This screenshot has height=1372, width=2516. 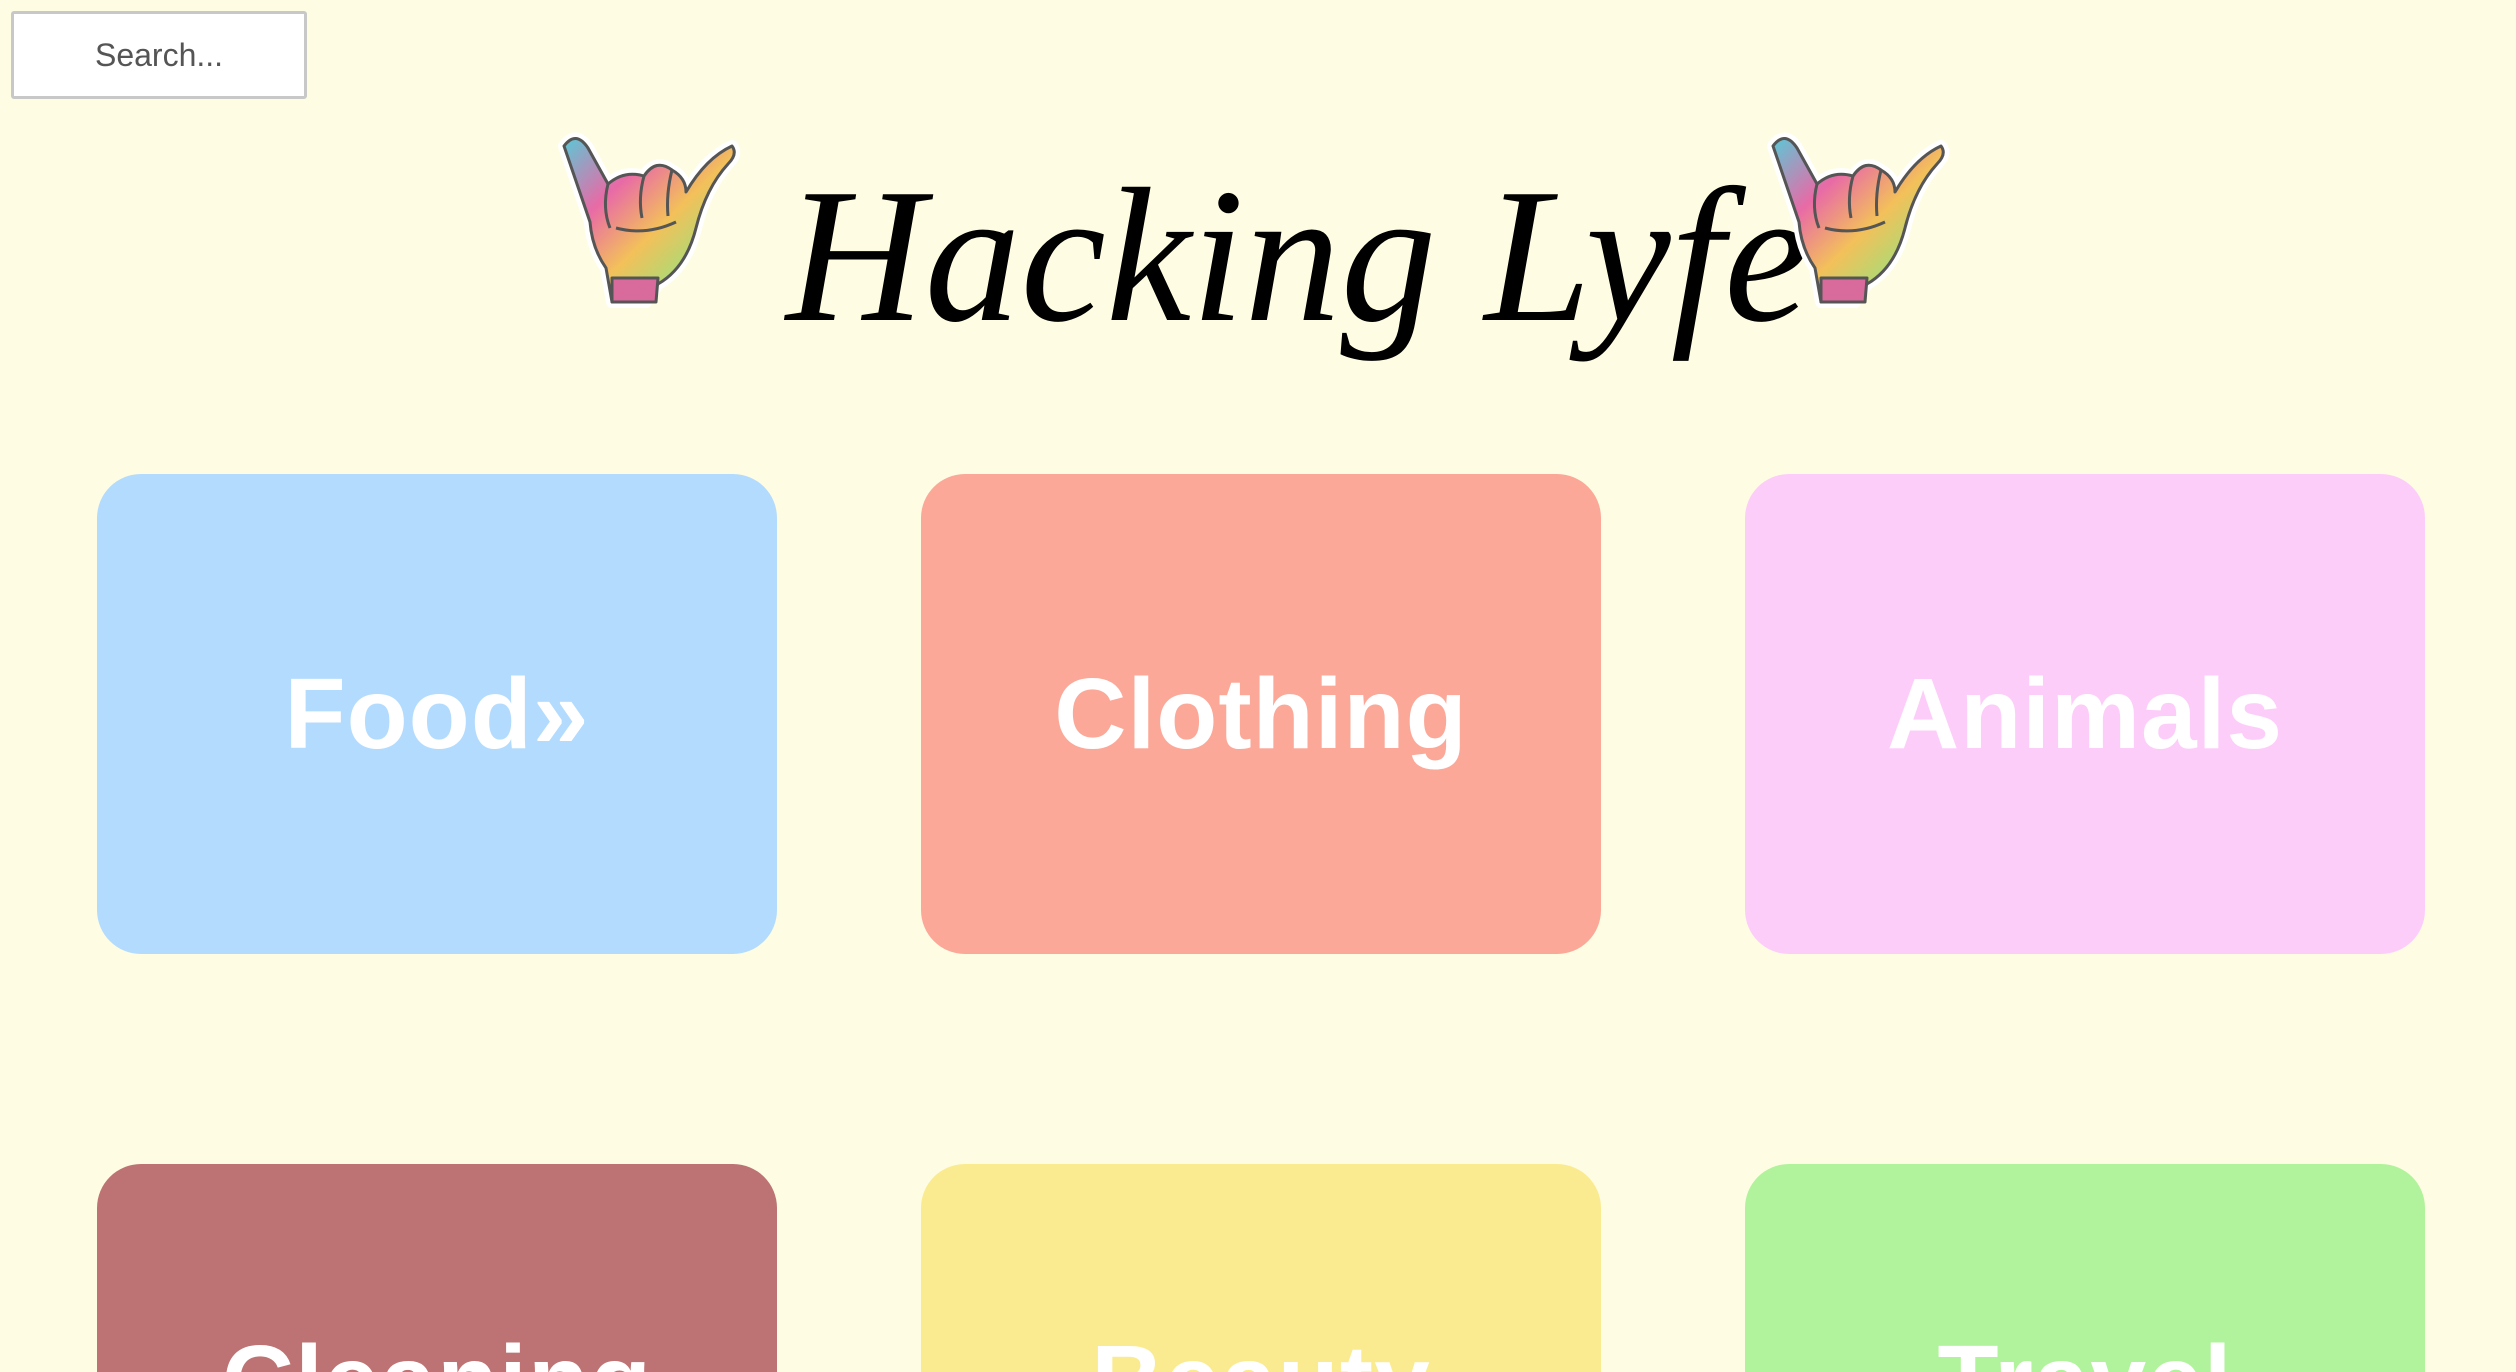 I want to click on category-label: Animals, so click(x=2084, y=713).